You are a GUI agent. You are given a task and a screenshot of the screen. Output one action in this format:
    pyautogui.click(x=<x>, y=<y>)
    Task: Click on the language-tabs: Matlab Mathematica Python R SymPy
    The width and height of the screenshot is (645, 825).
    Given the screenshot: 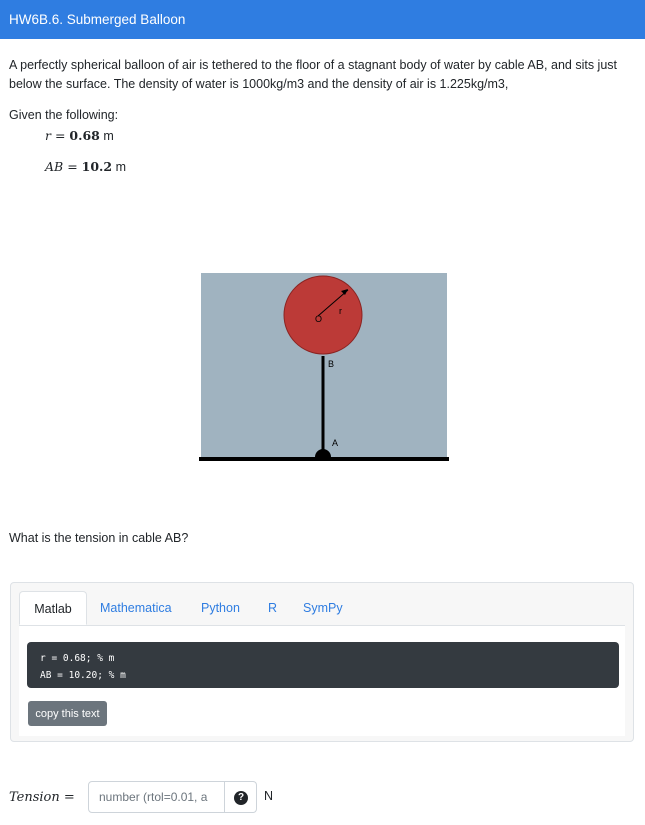 What is the action you would take?
    pyautogui.click(x=322, y=608)
    